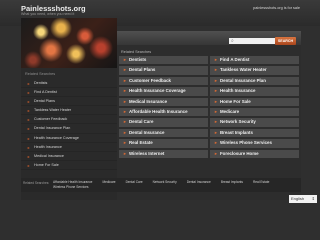  What do you see at coordinates (44, 101) in the screenshot?
I see `sidebar-item-label: Dental Plans` at bounding box center [44, 101].